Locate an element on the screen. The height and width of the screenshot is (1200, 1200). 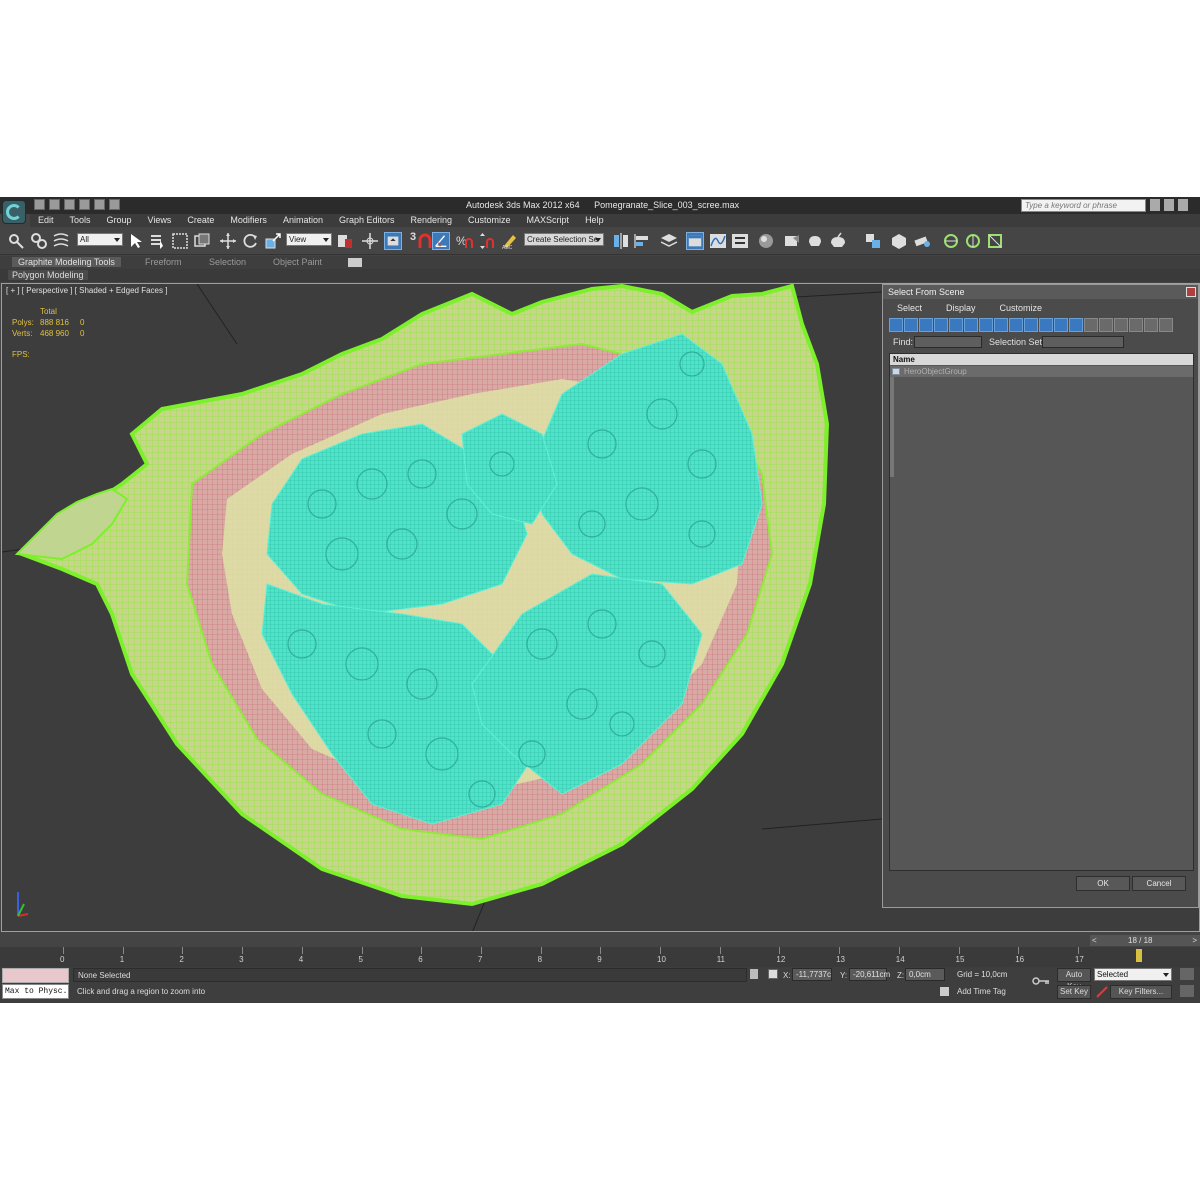
key-mode-dropdown: Selected is located at coordinates (1133, 974).